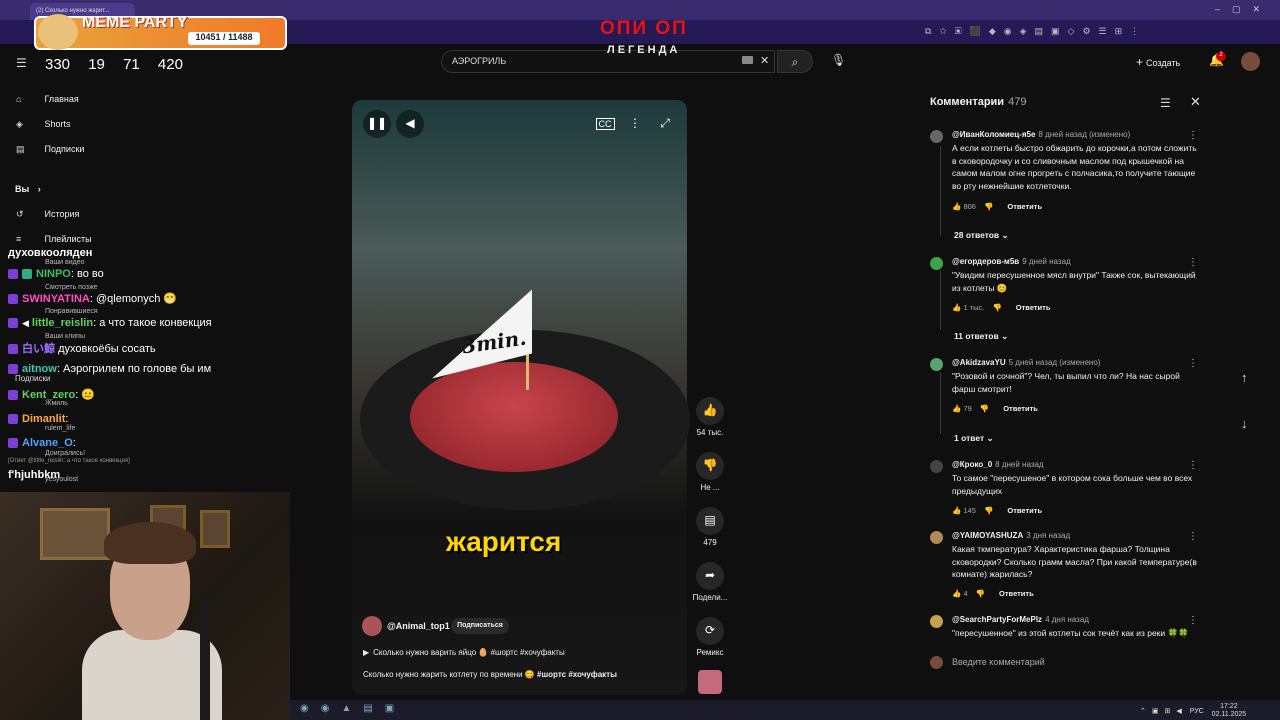 This screenshot has width=1280, height=720. I want to click on thread-line, so click(940, 191).